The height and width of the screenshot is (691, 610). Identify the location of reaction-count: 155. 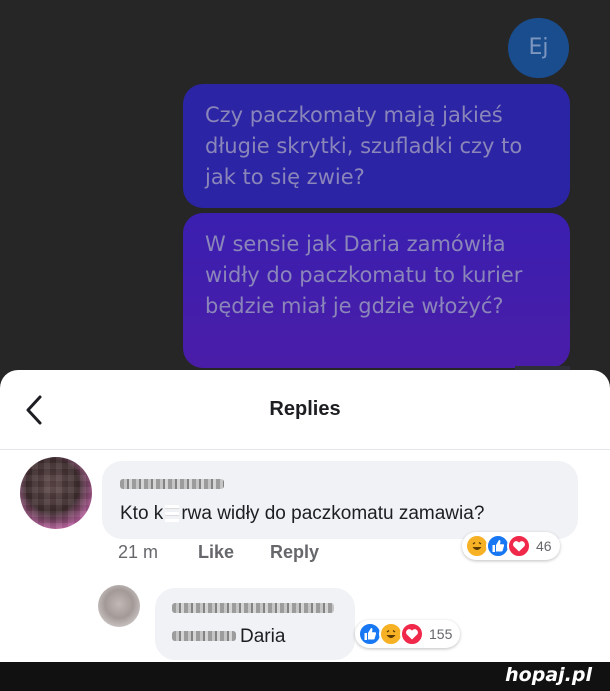
(441, 634).